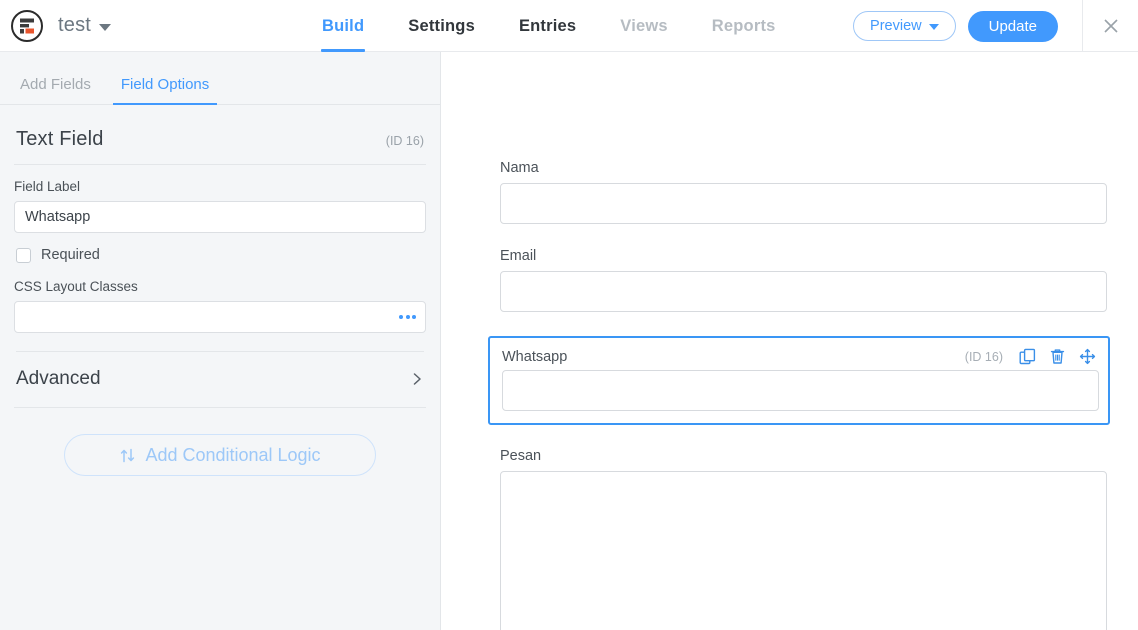 The height and width of the screenshot is (630, 1138). I want to click on css-classes-input, so click(220, 317).